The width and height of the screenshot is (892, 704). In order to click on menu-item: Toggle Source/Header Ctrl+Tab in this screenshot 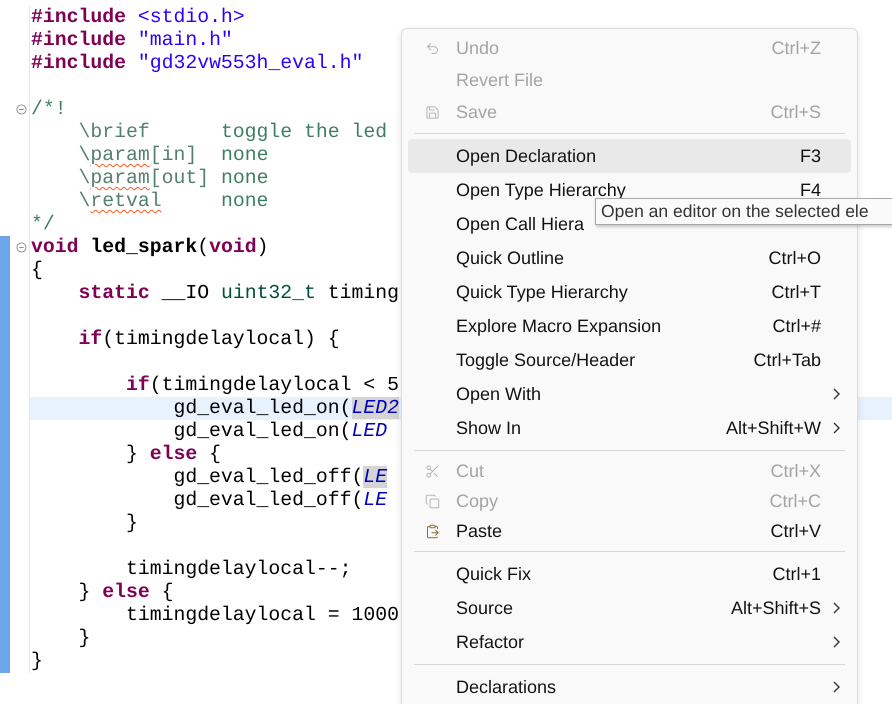, I will do `click(629, 360)`.